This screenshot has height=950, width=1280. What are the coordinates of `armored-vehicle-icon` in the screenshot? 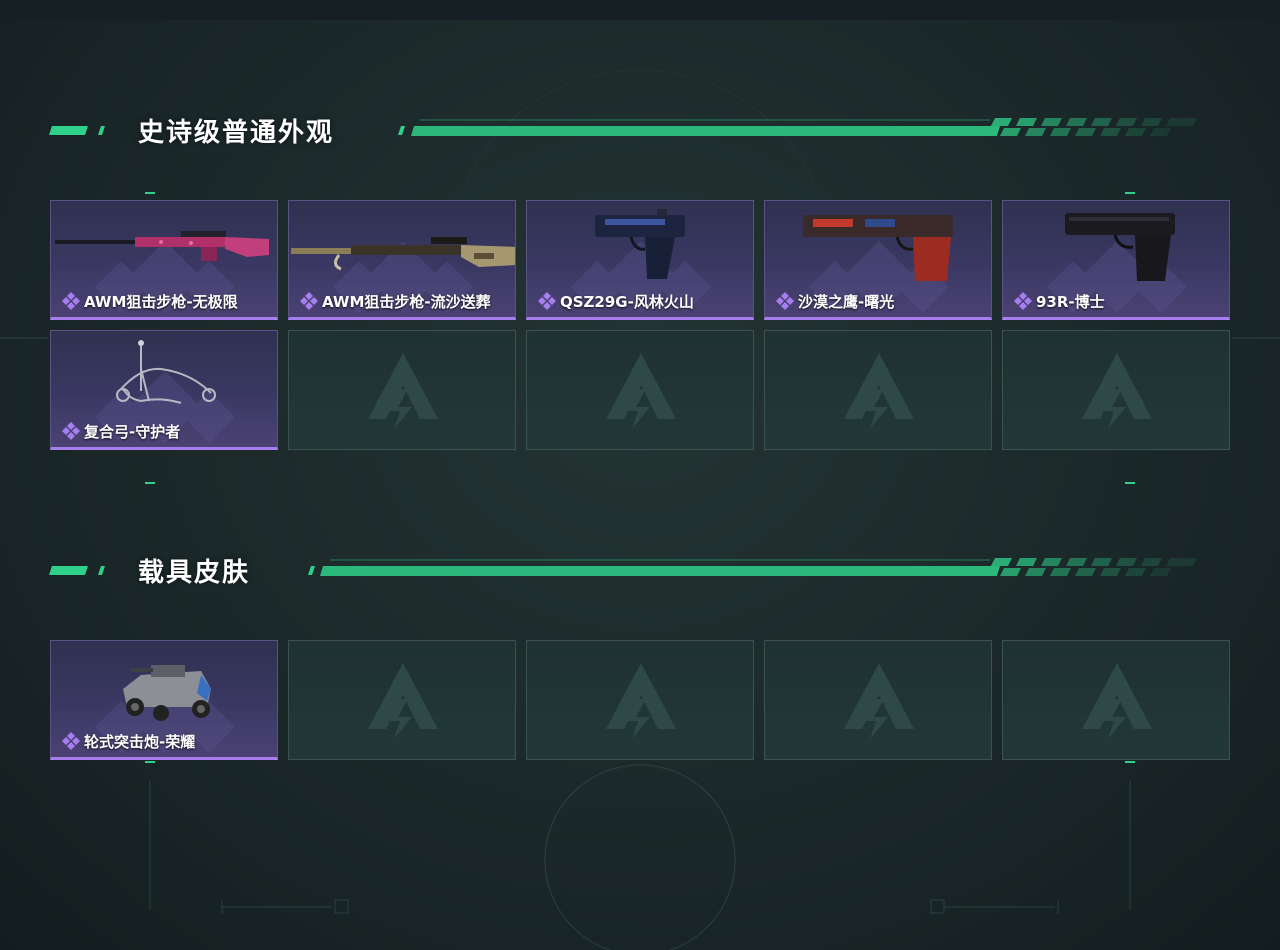 It's located at (167, 693).